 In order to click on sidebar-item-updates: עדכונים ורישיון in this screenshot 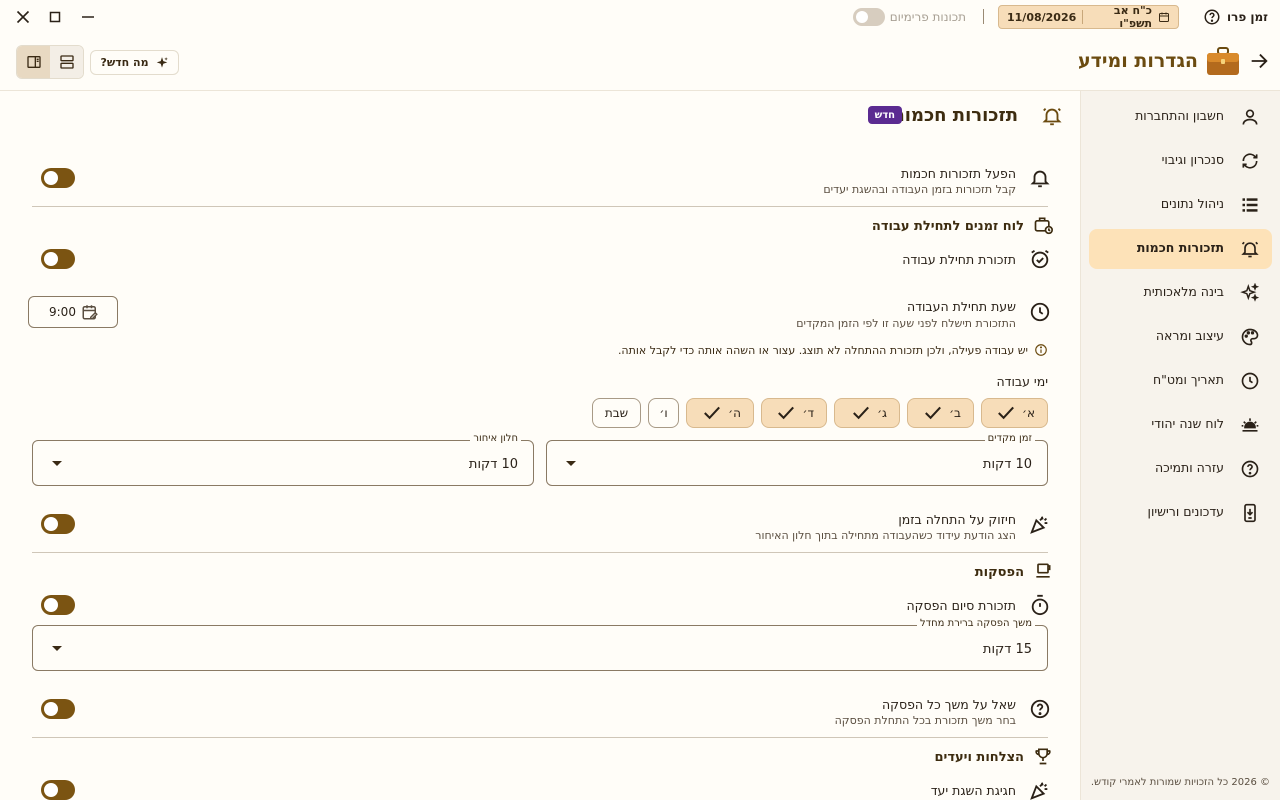, I will do `click(1180, 513)`.